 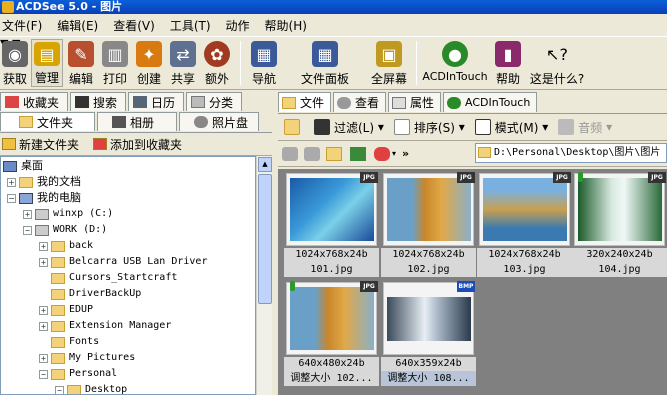 What do you see at coordinates (265, 164) in the screenshot?
I see `scroll-up-icon: ▲` at bounding box center [265, 164].